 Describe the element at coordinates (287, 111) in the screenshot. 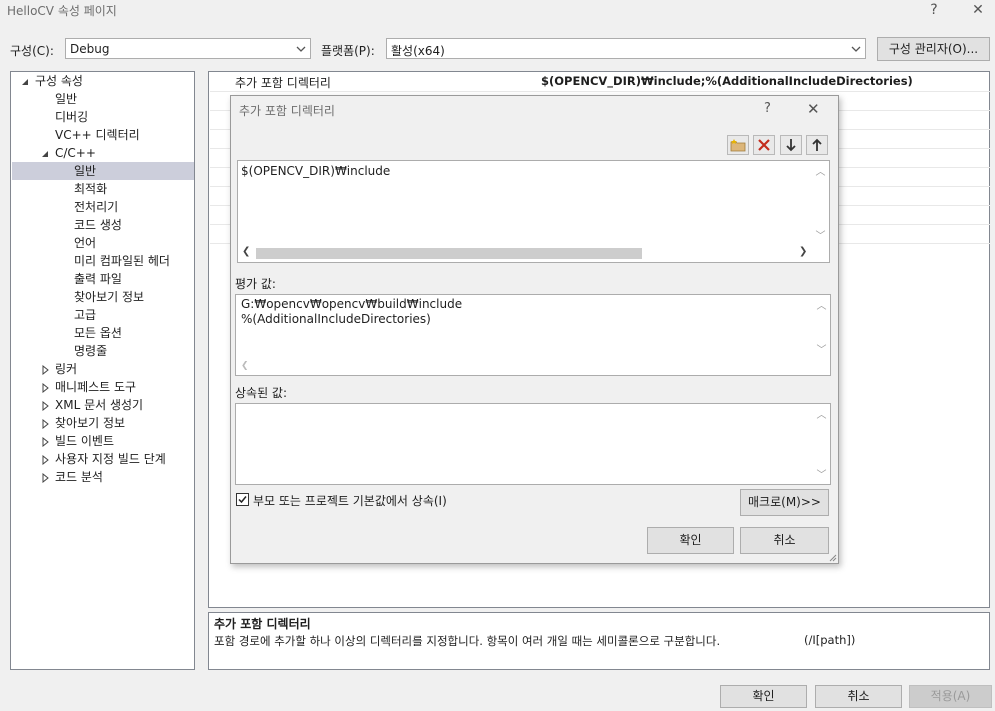

I see `dialog-title: 추가 포함 디렉터리` at that location.